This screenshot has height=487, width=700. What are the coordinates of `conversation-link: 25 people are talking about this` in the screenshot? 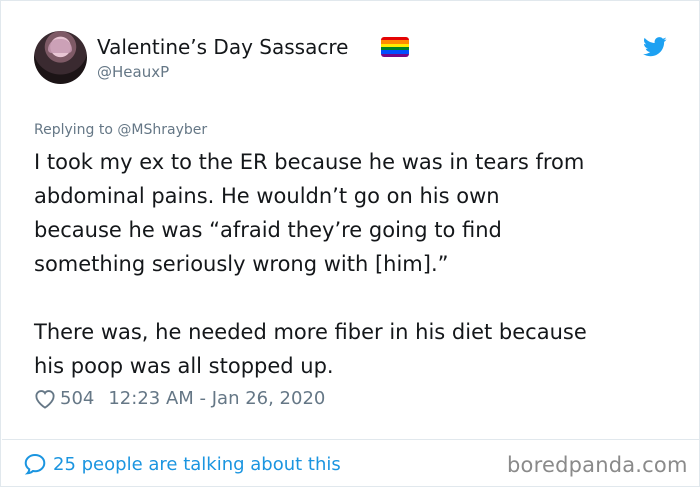 It's located at (182, 464).